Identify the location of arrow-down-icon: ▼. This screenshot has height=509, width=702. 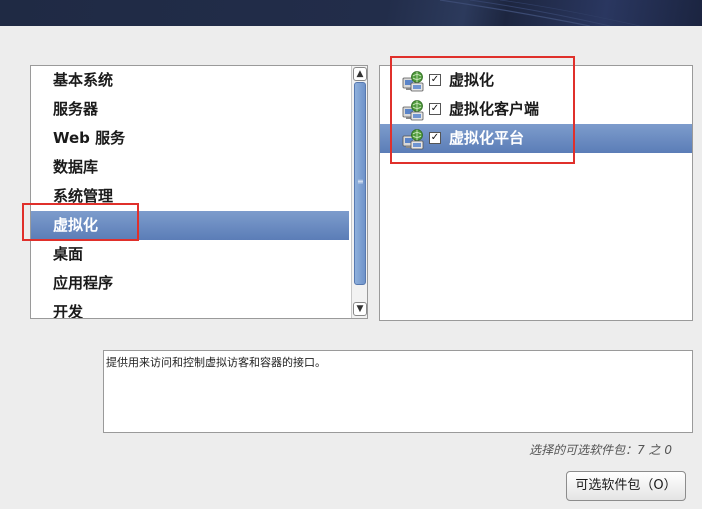
(360, 309).